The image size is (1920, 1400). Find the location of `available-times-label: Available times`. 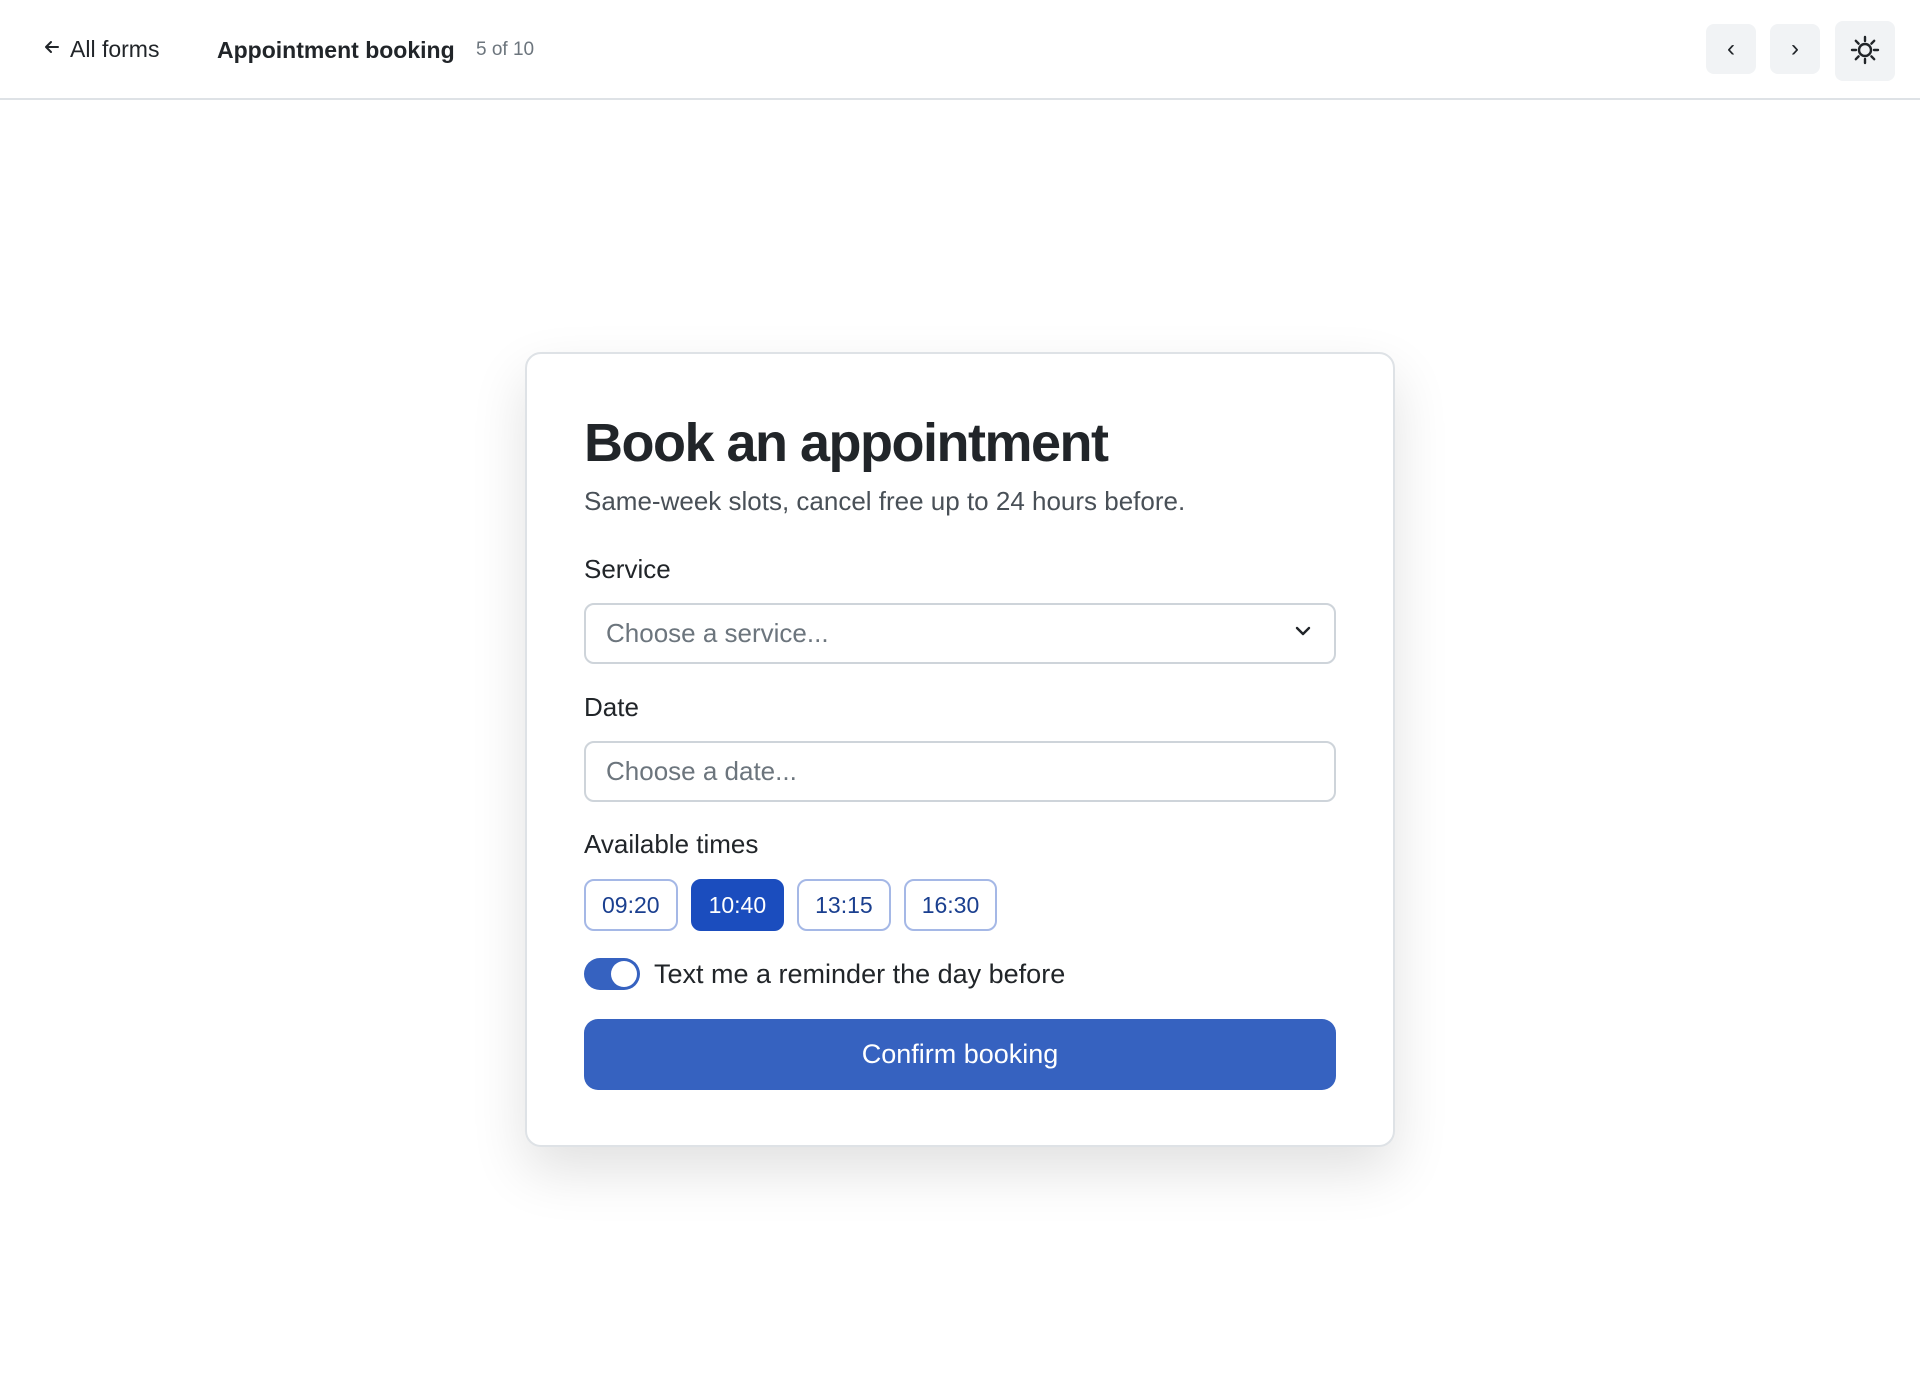

available-times-label: Available times is located at coordinates (671, 844).